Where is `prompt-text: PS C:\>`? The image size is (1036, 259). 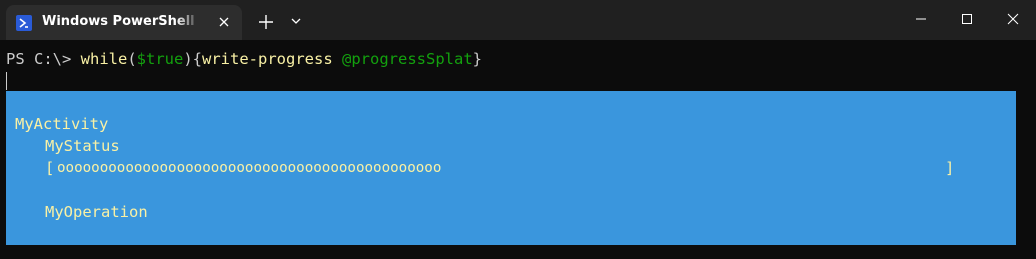 prompt-text: PS C:\> is located at coordinates (43, 59).